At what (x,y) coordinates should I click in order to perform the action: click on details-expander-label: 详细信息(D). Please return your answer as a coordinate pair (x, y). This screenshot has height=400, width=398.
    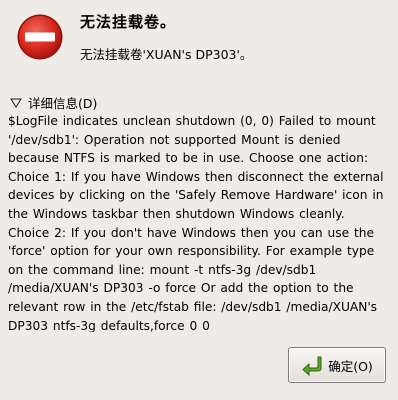
    Looking at the image, I should click on (63, 103).